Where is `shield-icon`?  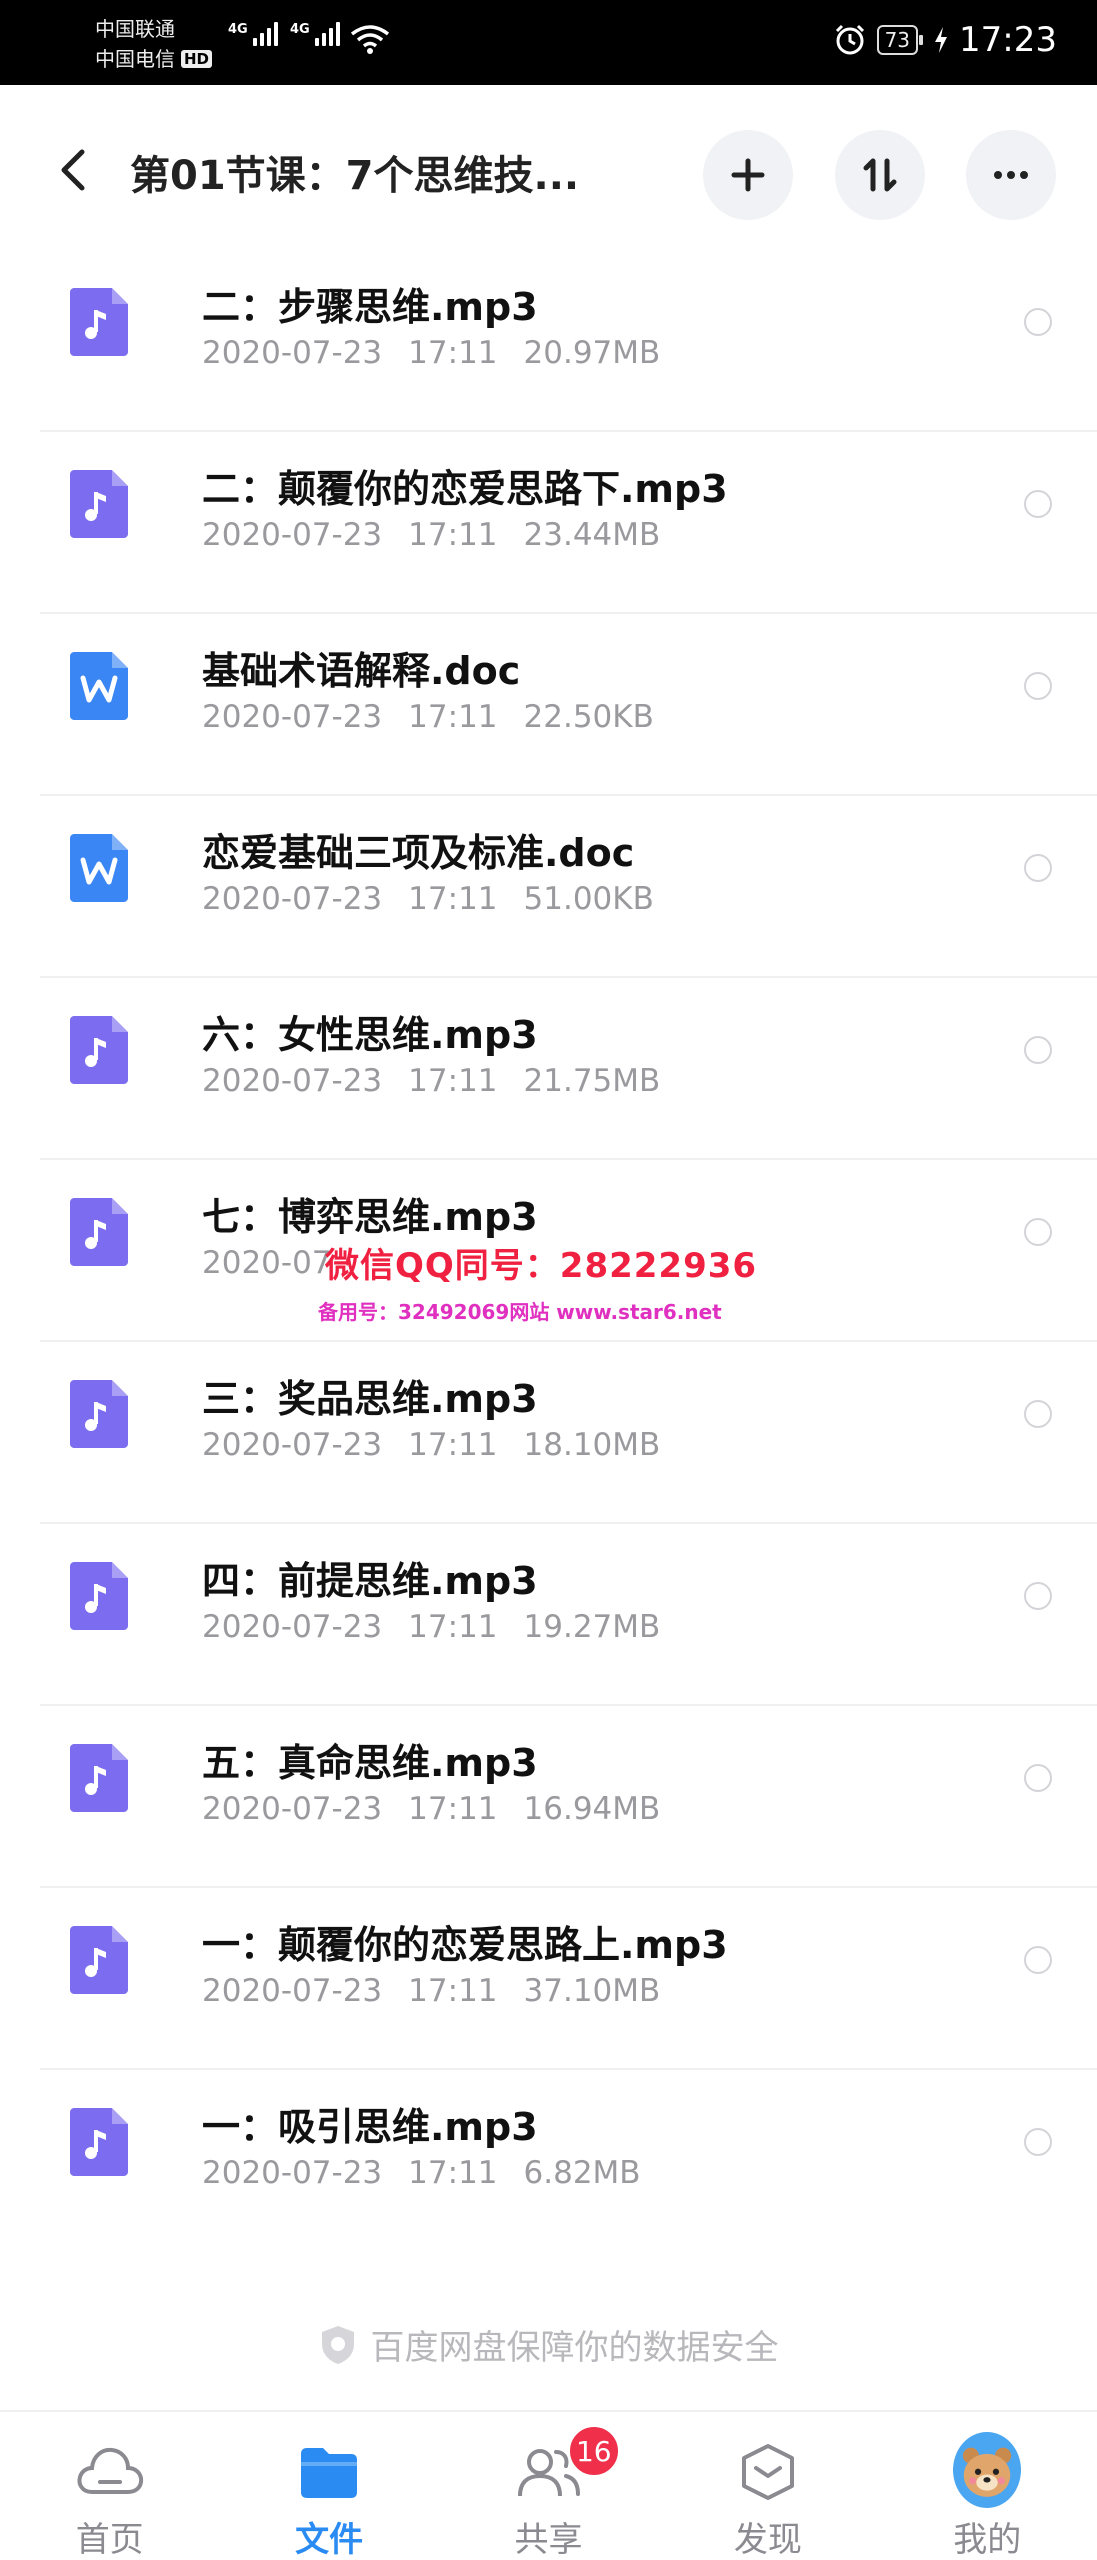
shield-icon is located at coordinates (337, 2344).